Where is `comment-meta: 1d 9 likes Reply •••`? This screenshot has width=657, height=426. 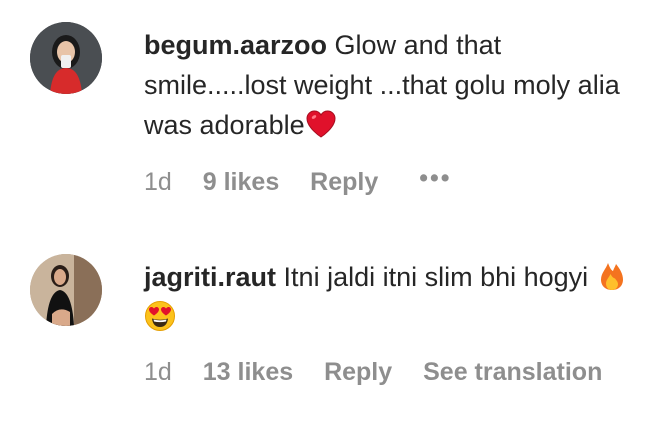 comment-meta: 1d 9 likes Reply ••• is located at coordinates (309, 180).